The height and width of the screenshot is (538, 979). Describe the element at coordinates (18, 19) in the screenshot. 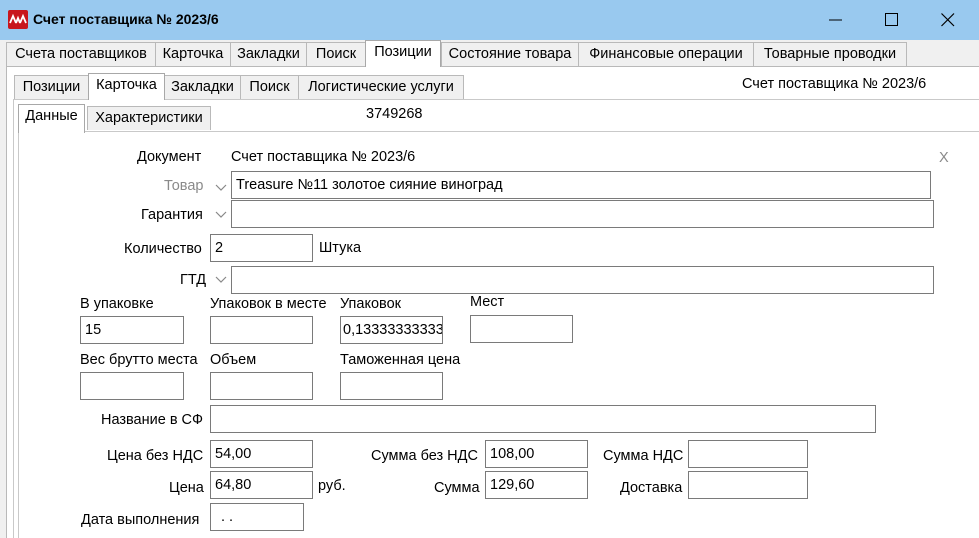

I see `app-logo-icon` at that location.